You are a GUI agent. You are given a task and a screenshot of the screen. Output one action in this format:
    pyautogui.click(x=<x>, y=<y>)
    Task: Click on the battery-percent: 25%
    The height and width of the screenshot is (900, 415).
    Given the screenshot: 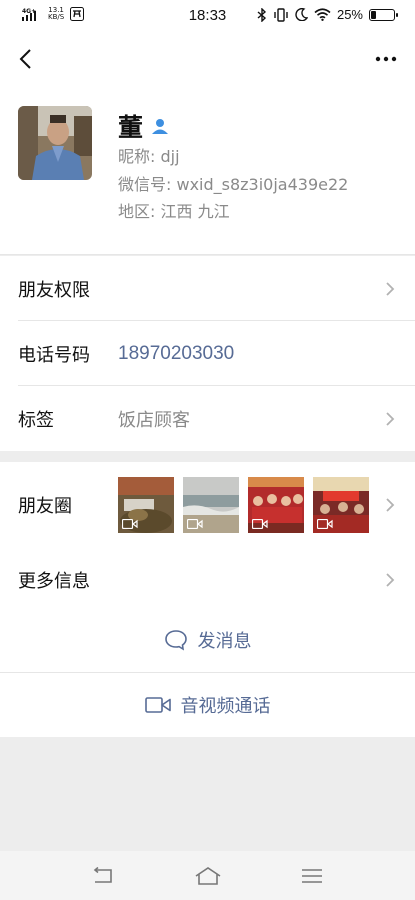 What is the action you would take?
    pyautogui.click(x=349, y=14)
    